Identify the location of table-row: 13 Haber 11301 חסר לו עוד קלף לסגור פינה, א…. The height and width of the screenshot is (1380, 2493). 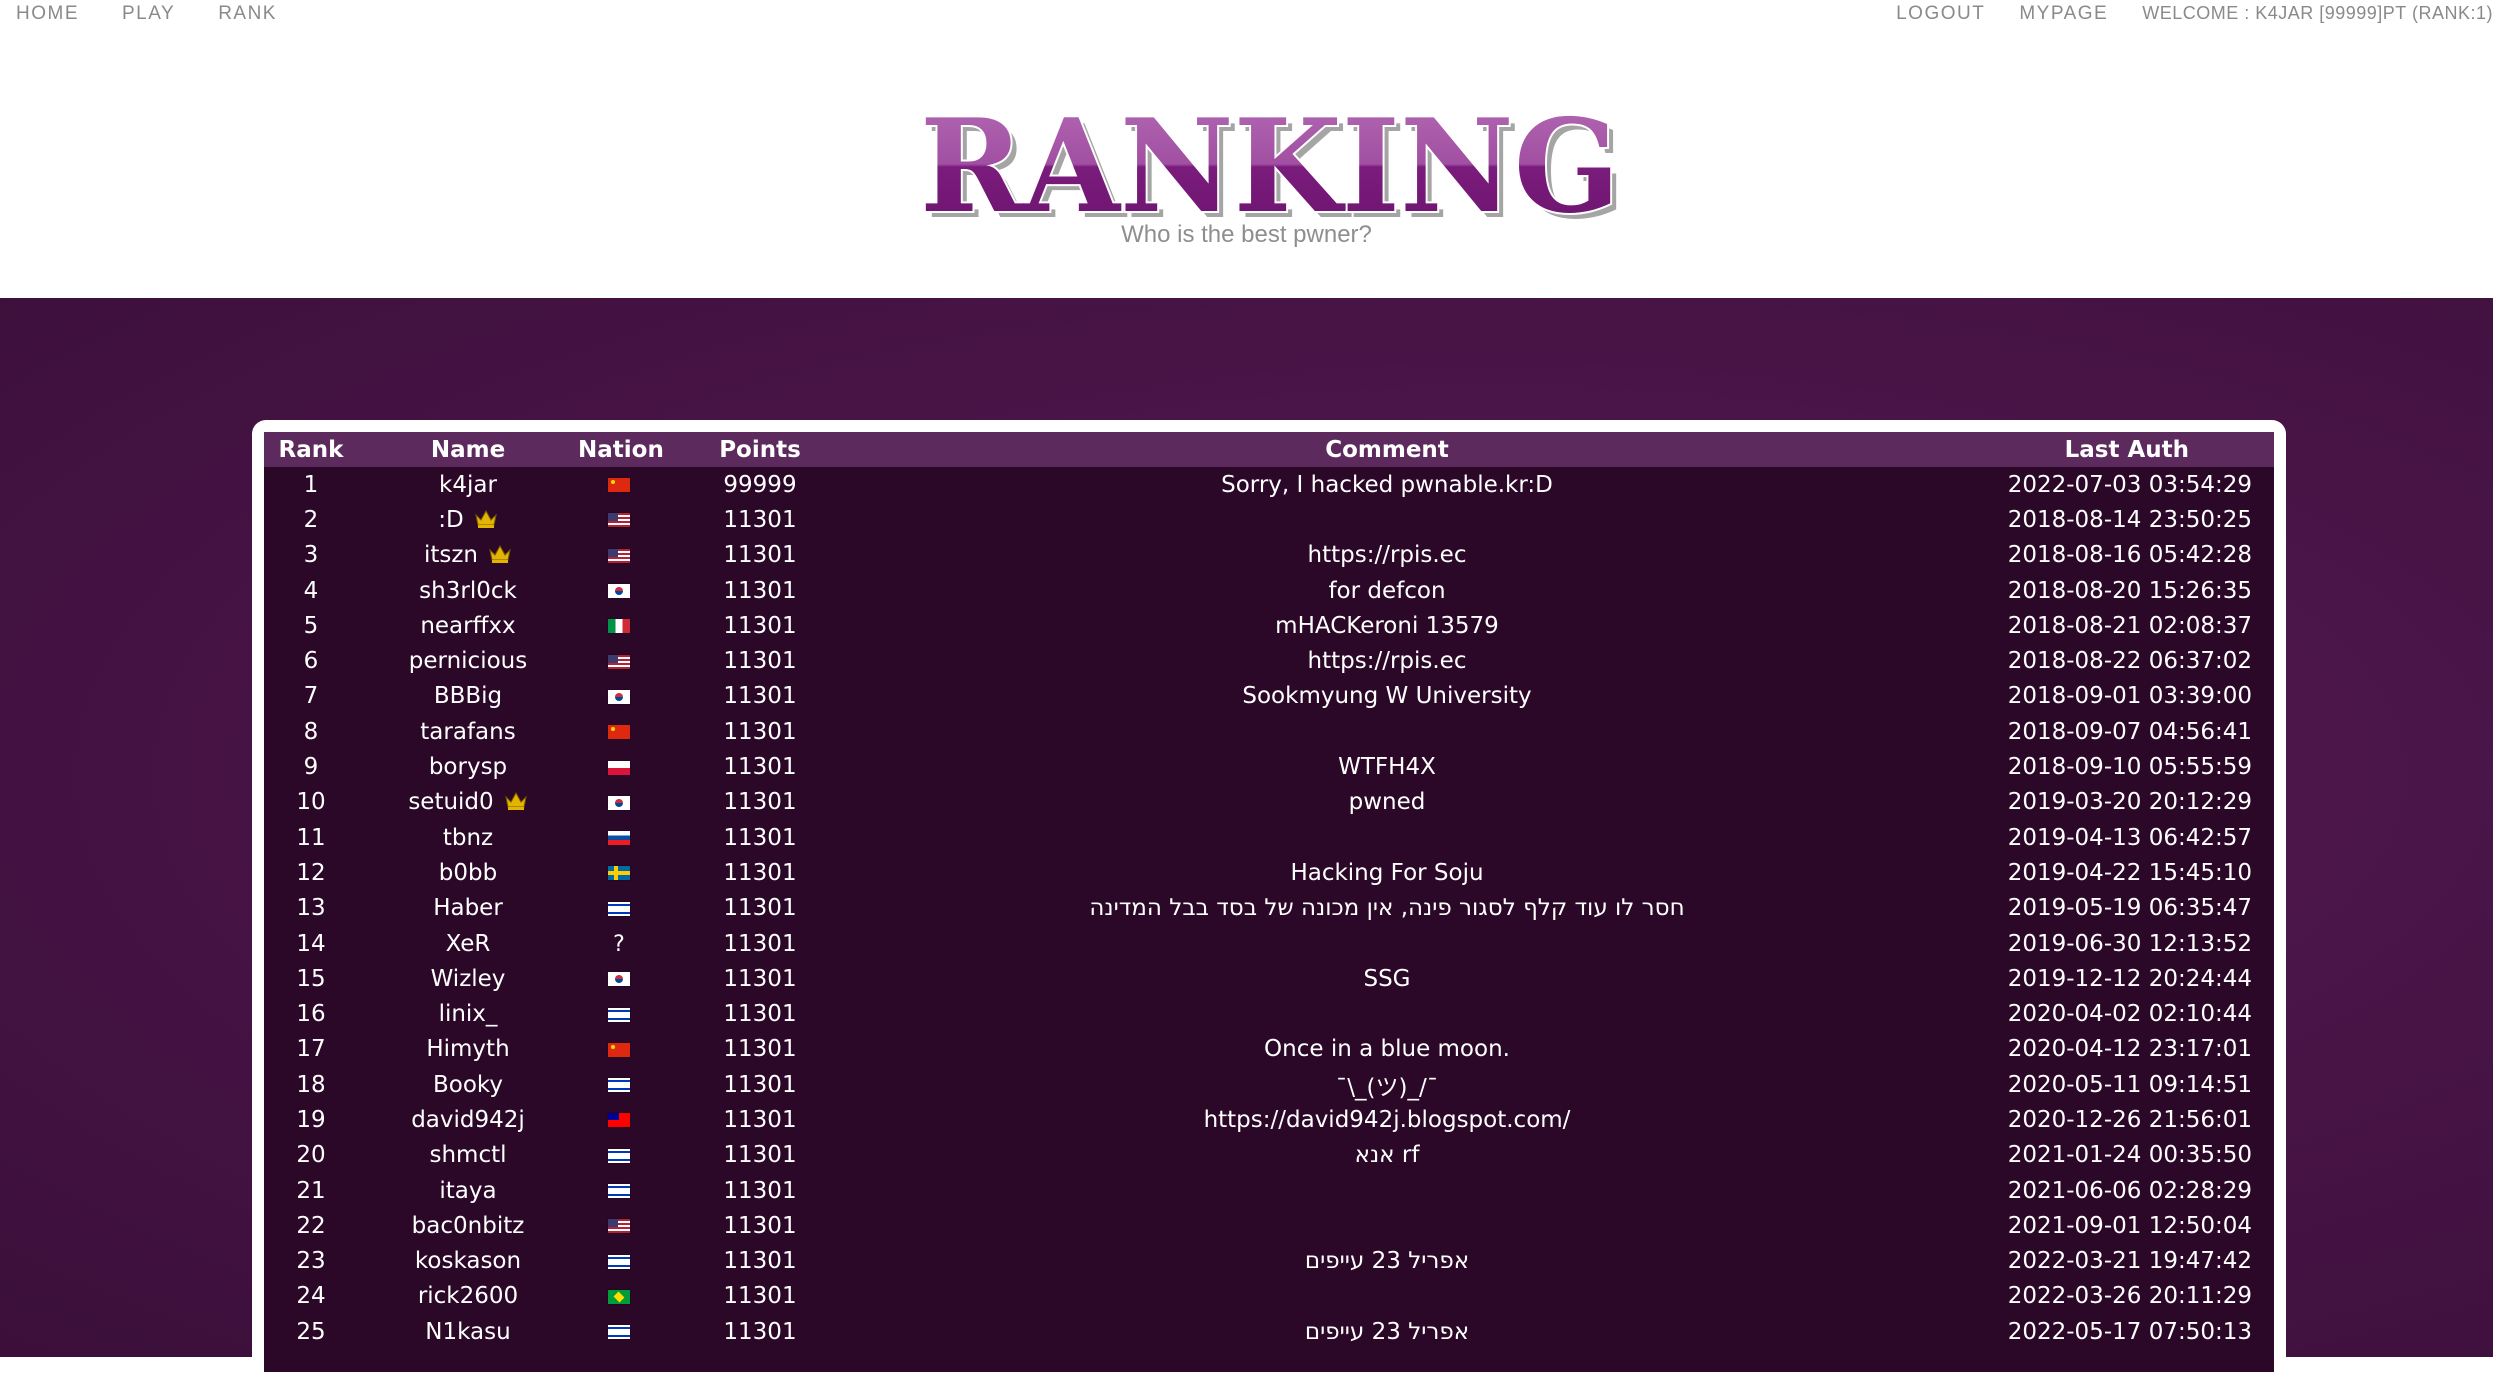
(1269, 908).